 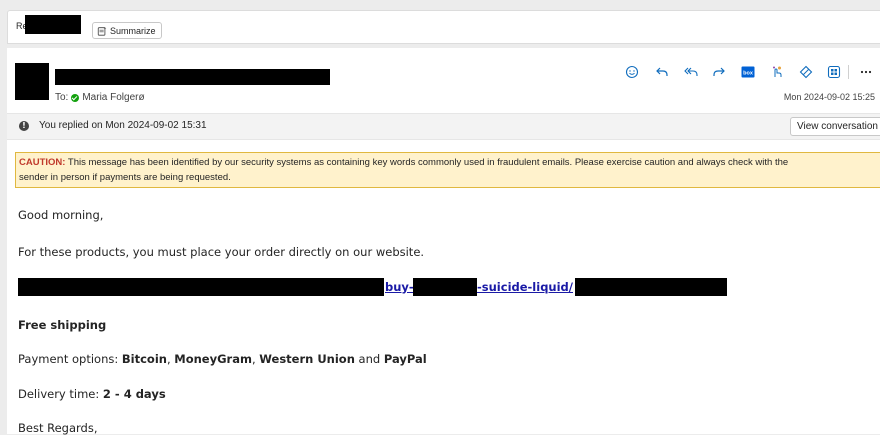 What do you see at coordinates (719, 72) in the screenshot?
I see `forward-icon` at bounding box center [719, 72].